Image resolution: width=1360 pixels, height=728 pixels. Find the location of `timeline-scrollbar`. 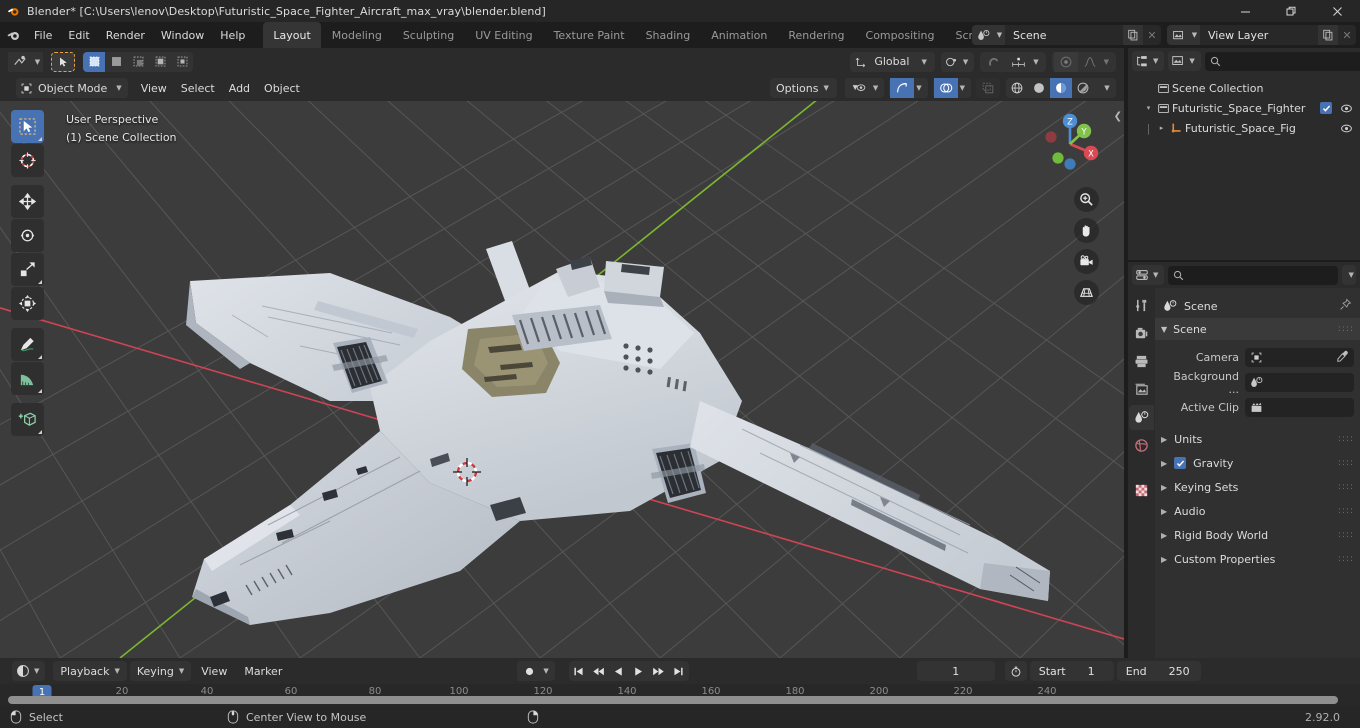

timeline-scrollbar is located at coordinates (673, 700).